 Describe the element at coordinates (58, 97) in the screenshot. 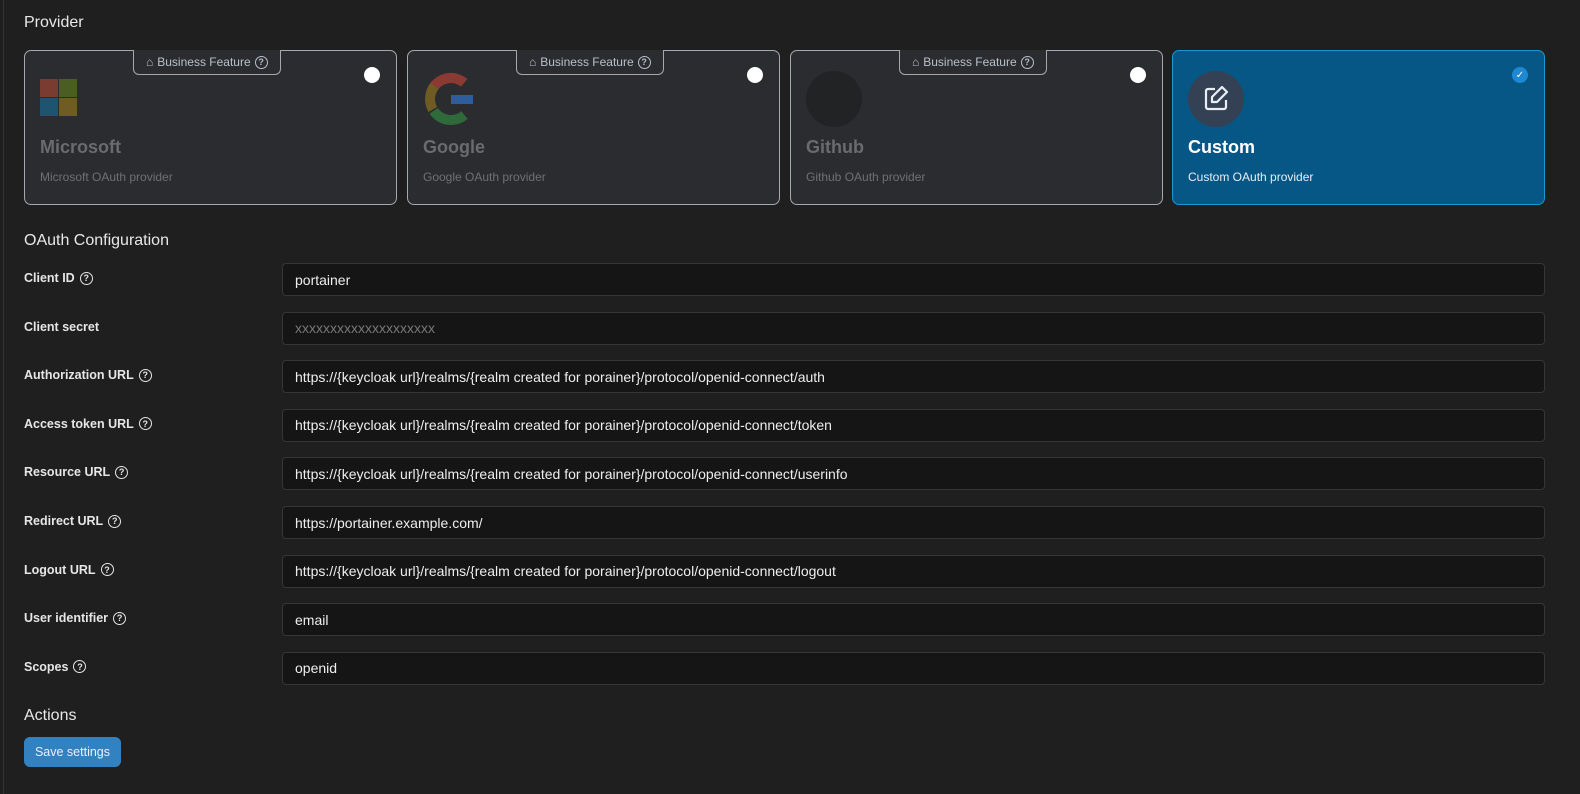

I see `microsoft-logo-icon` at that location.